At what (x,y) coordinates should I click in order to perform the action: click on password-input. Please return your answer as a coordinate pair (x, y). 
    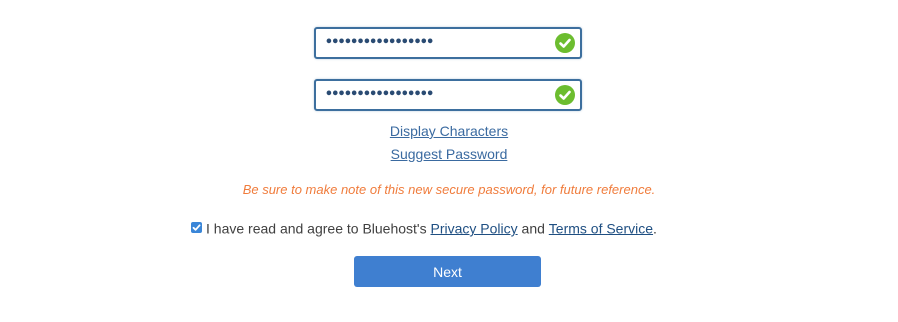
    Looking at the image, I should click on (435, 43).